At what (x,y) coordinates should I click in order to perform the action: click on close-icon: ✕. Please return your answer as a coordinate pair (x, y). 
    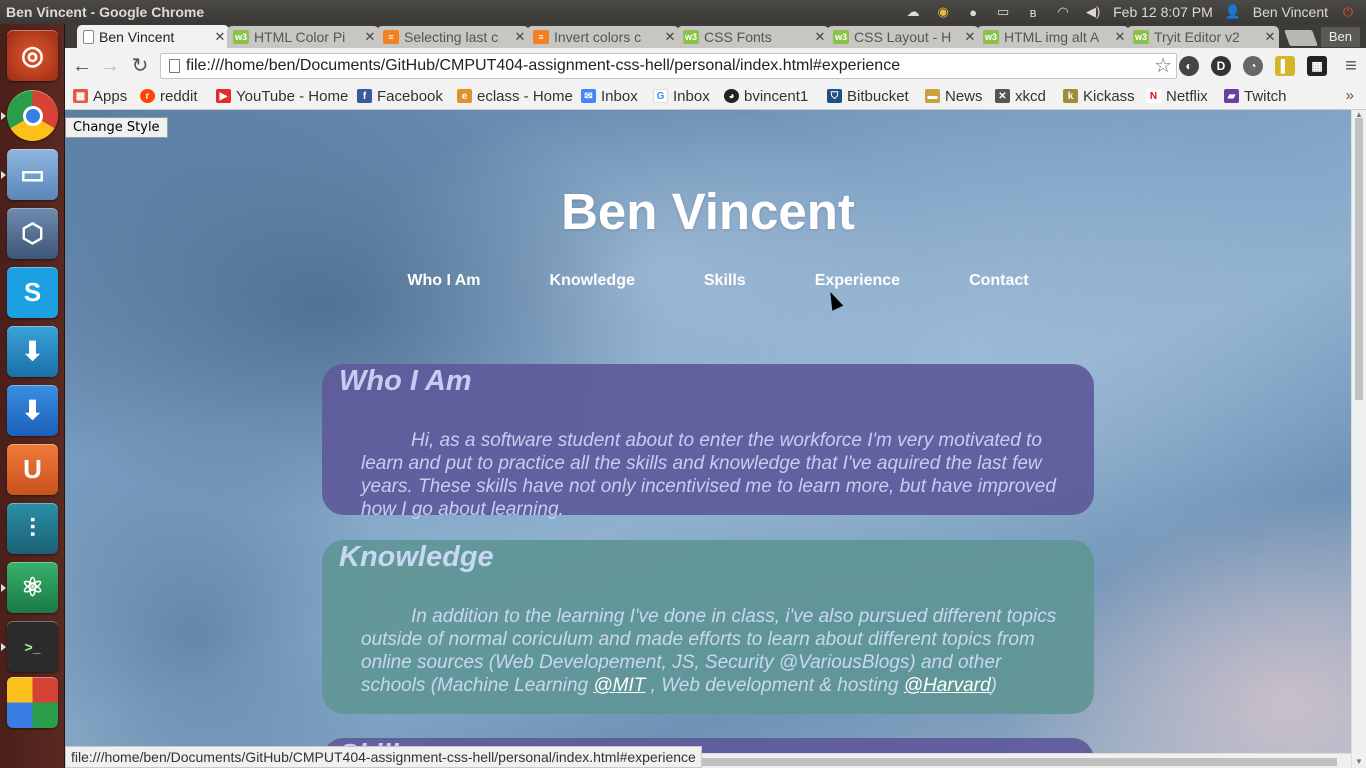
    Looking at the image, I should click on (1270, 37).